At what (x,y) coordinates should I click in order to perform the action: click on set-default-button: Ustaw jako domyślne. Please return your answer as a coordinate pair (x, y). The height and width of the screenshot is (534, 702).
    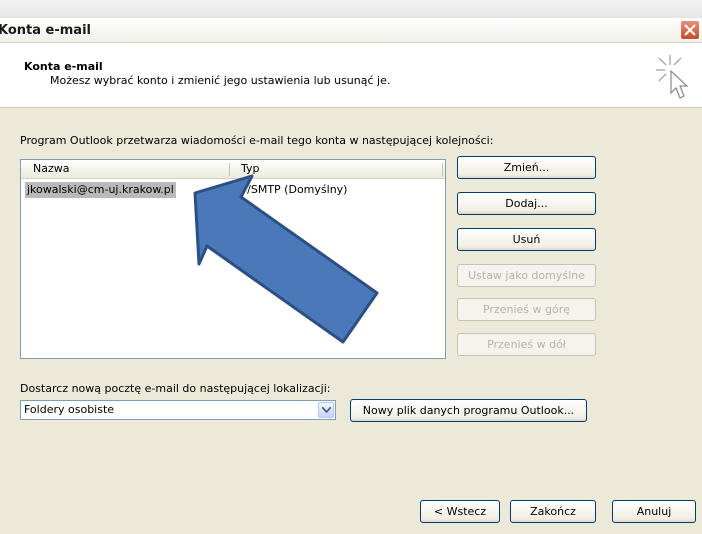
    Looking at the image, I should click on (526, 275).